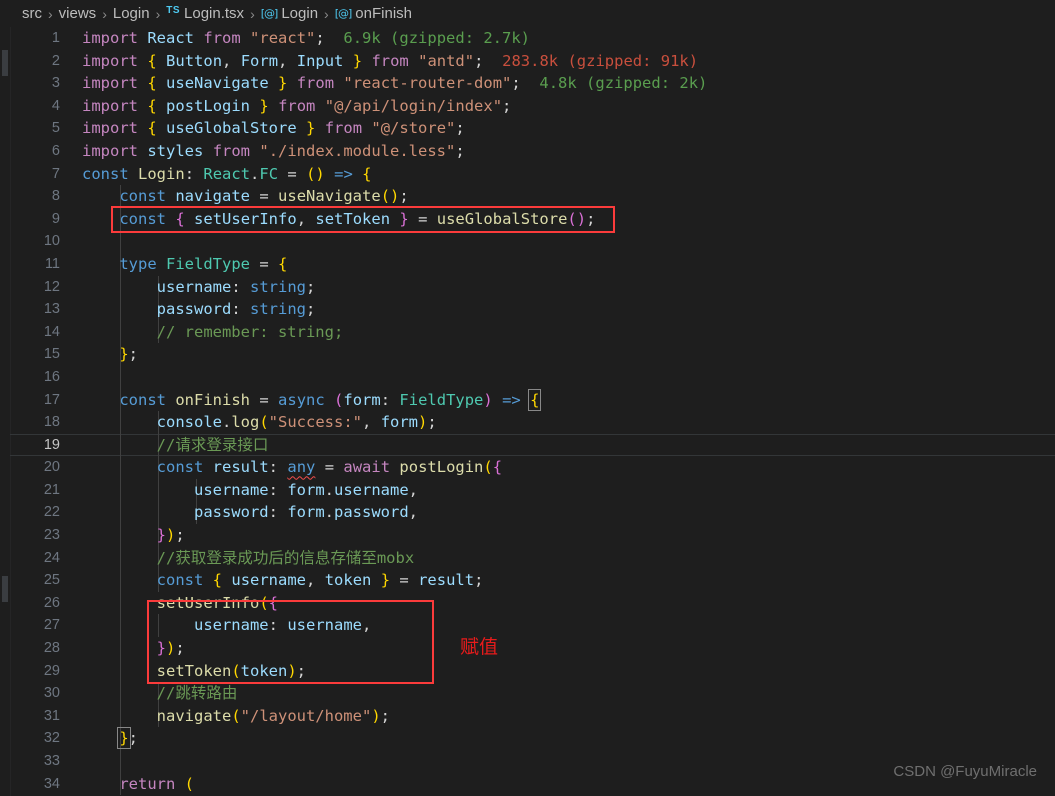 The width and height of the screenshot is (1055, 796). What do you see at coordinates (532, 196) in the screenshot?
I see `code-line: 8 const navigate = useNavigate();` at bounding box center [532, 196].